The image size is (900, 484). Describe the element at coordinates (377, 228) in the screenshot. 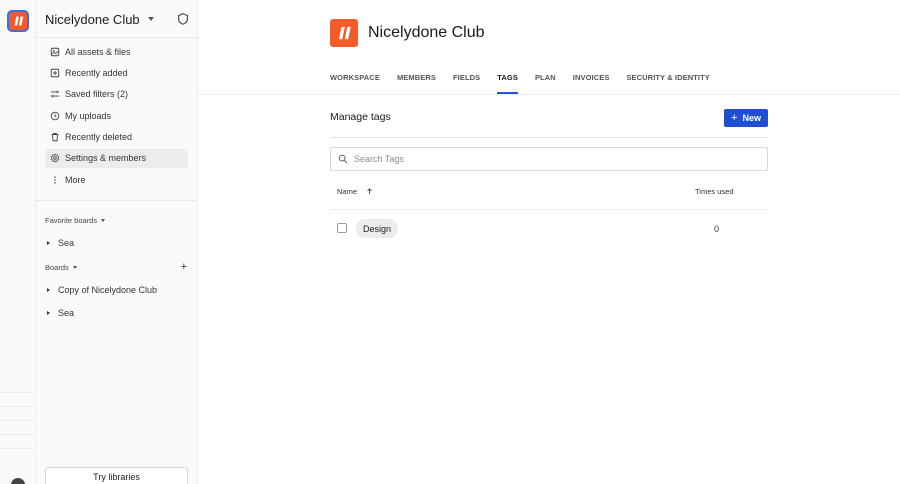

I see `tag-pill: Design` at that location.